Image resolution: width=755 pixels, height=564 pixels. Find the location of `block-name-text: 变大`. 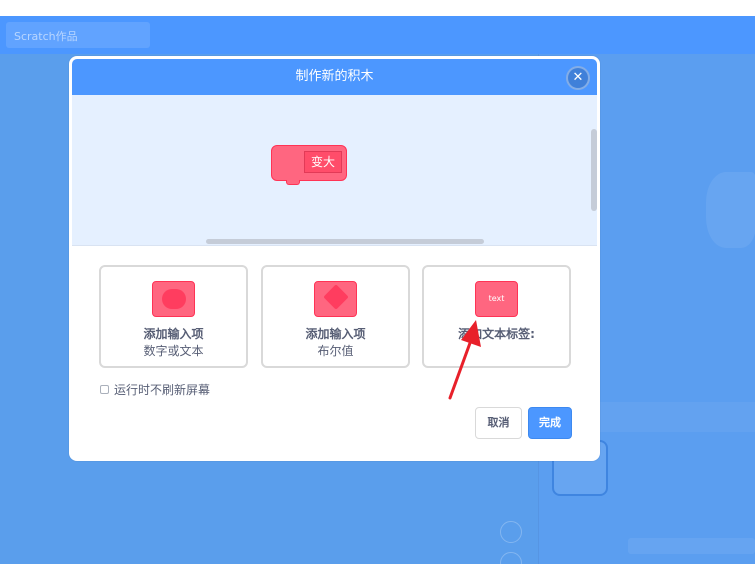

block-name-text: 变大 is located at coordinates (322, 162).